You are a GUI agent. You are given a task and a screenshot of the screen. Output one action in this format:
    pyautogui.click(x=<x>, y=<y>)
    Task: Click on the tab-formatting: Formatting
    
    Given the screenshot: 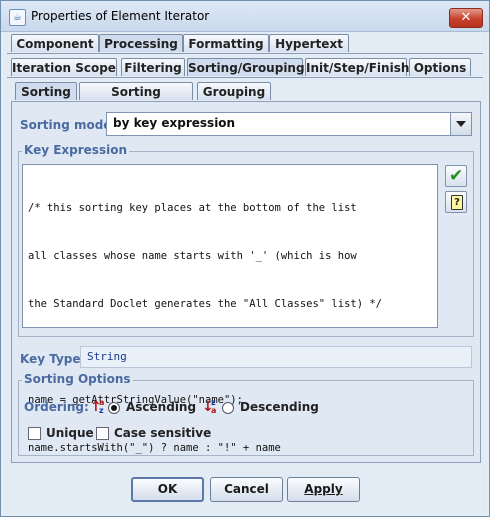 What is the action you would take?
    pyautogui.click(x=226, y=43)
    